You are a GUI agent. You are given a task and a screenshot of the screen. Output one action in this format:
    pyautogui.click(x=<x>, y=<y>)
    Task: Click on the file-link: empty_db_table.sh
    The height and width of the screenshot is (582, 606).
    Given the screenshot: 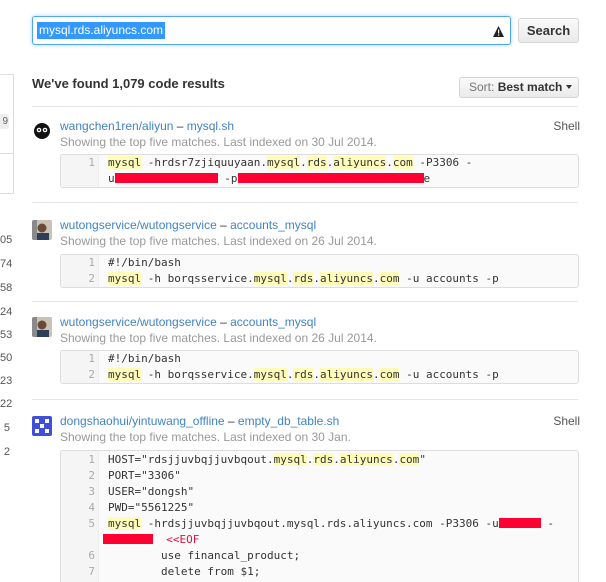 What is the action you would take?
    pyautogui.click(x=288, y=421)
    